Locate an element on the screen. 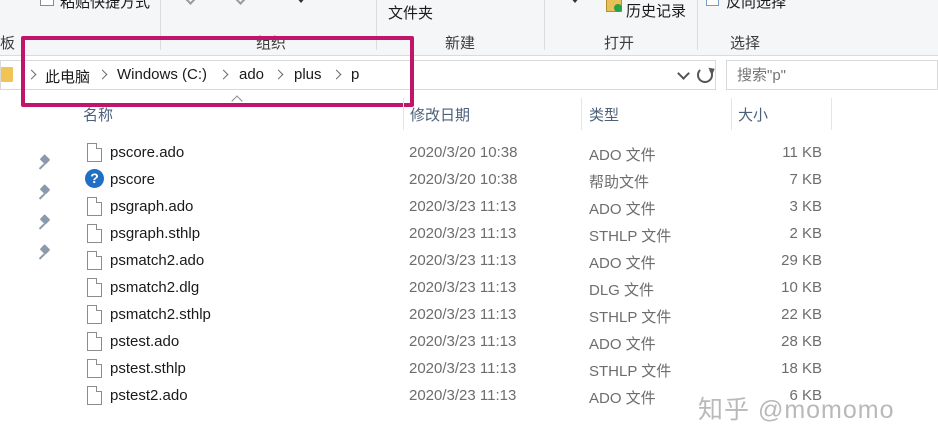  file-size: 7 KB is located at coordinates (805, 179).